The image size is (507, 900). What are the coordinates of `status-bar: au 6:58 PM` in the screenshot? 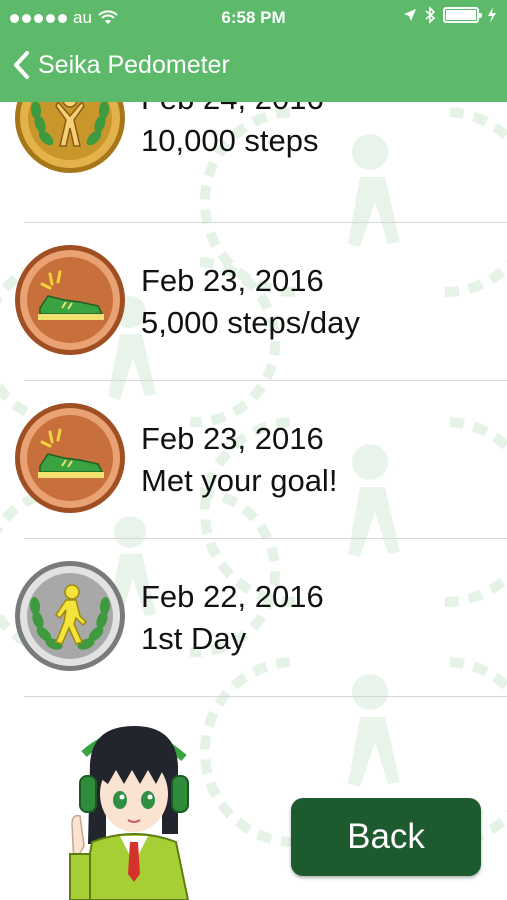 It's located at (253, 18).